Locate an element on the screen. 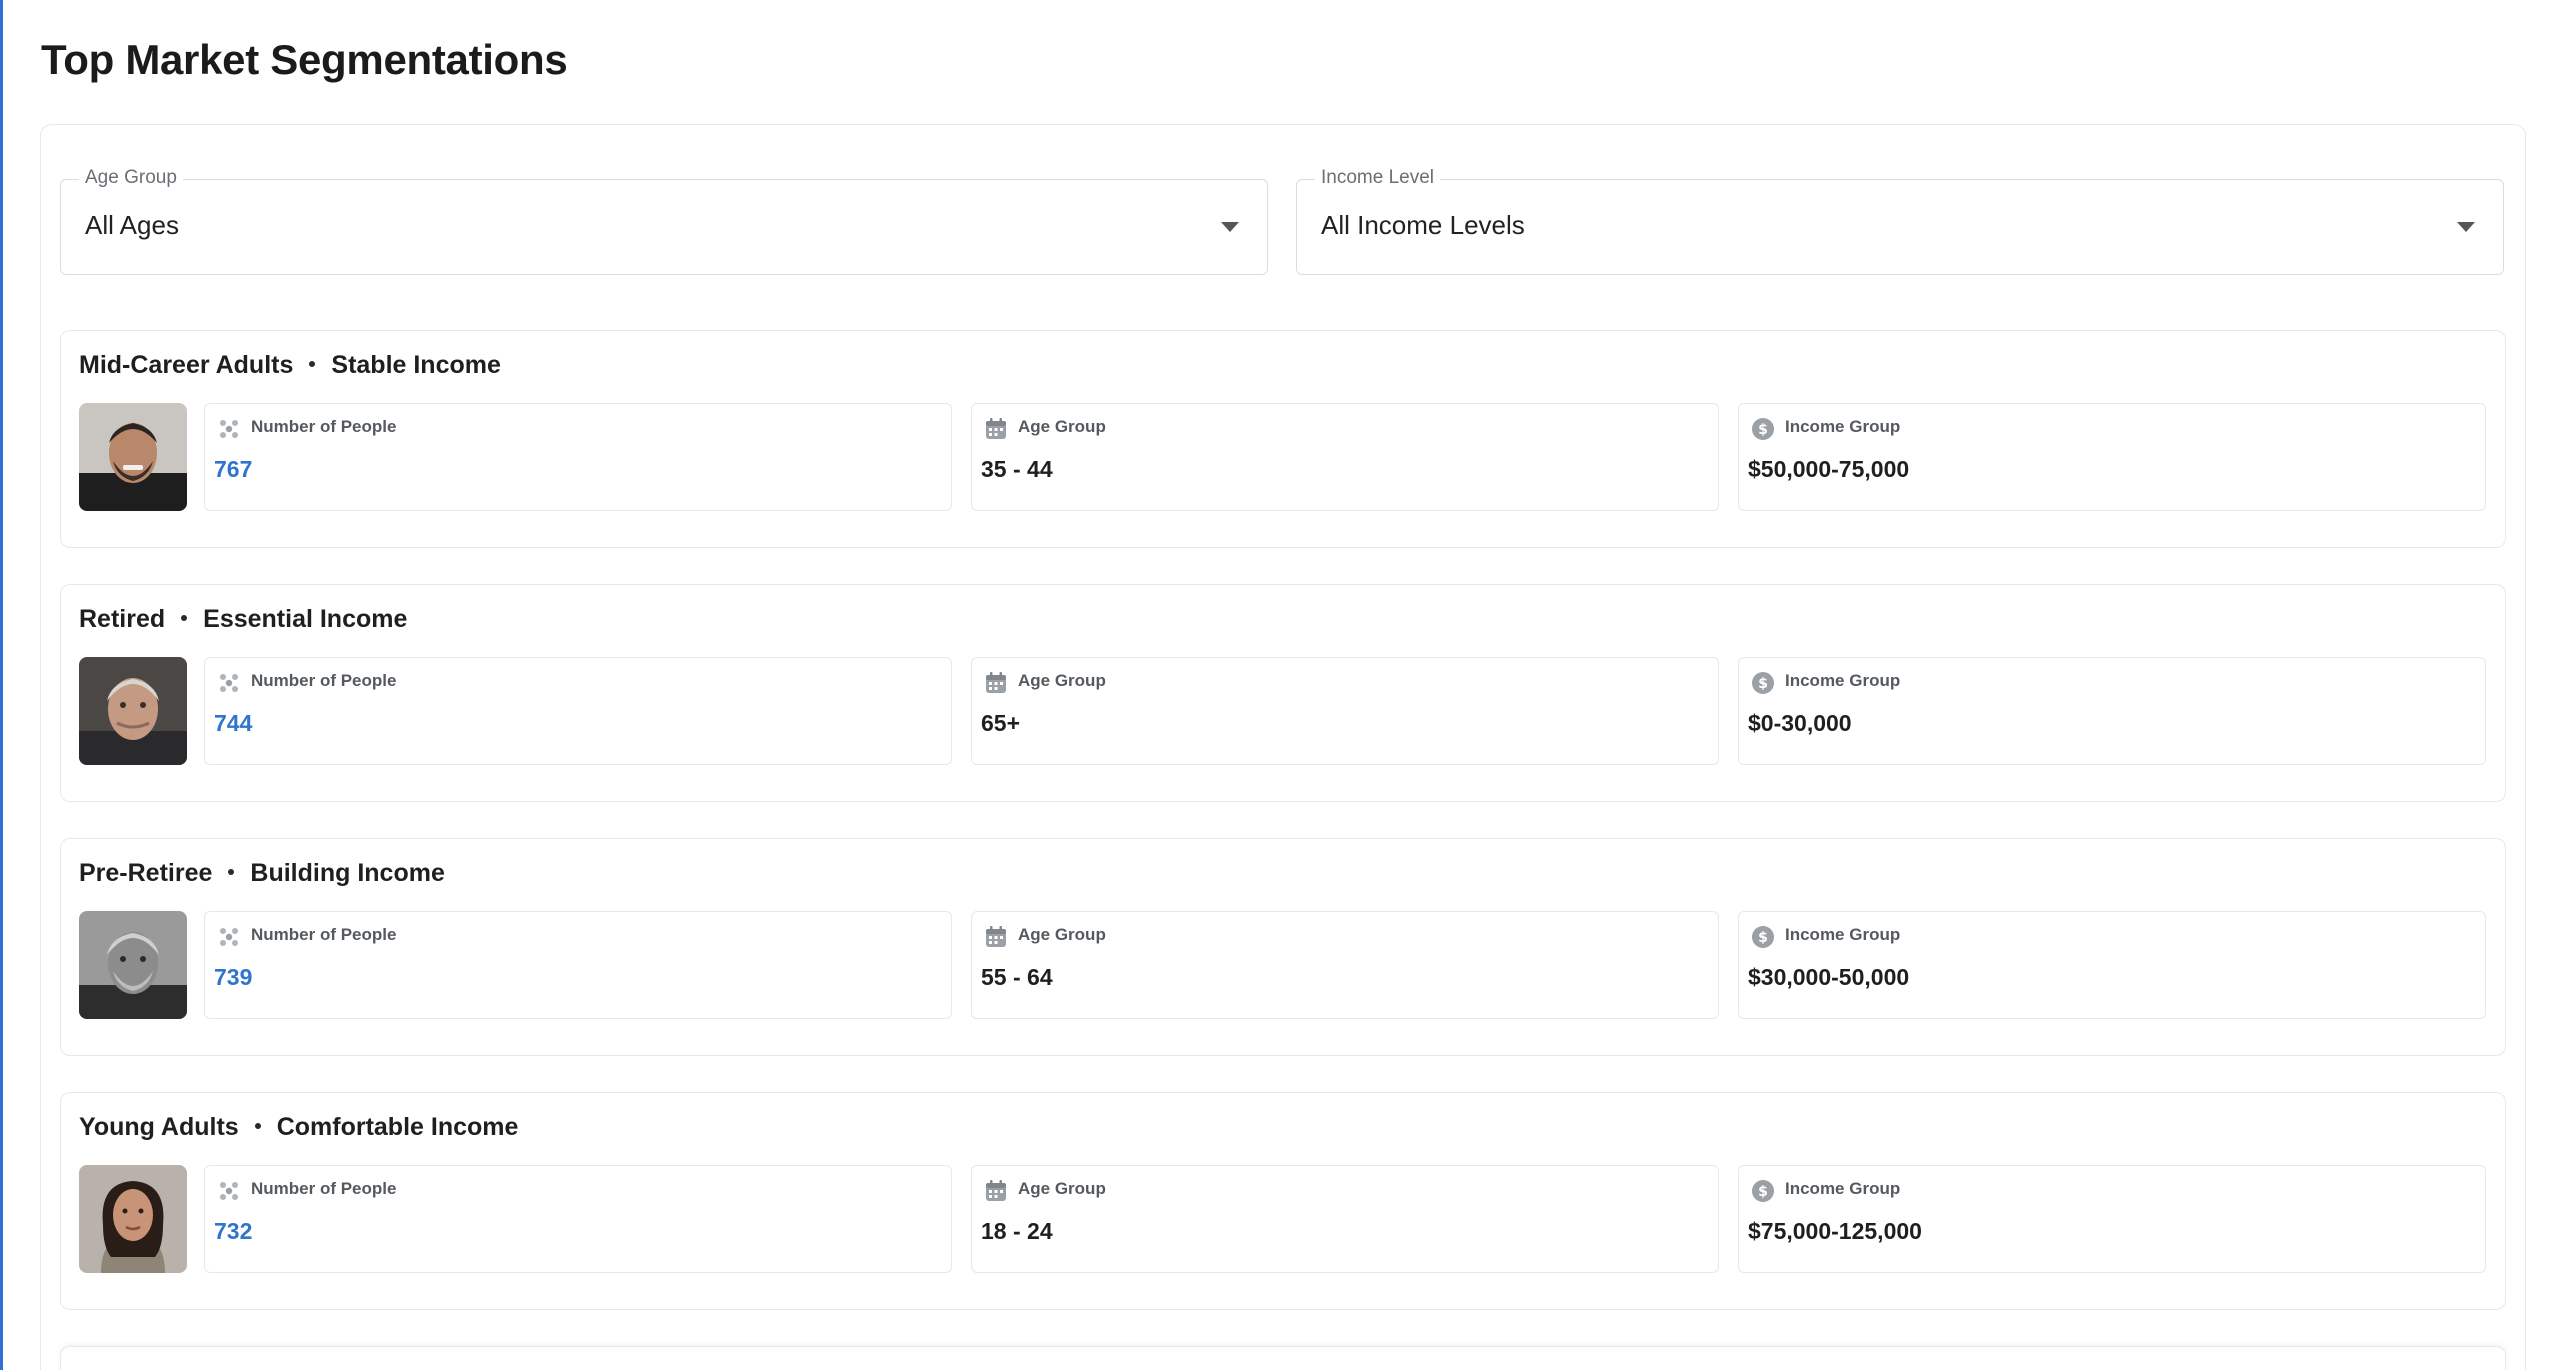 The width and height of the screenshot is (2554, 1370). income-group-value: $30,000-50,000 is located at coordinates (1829, 977).